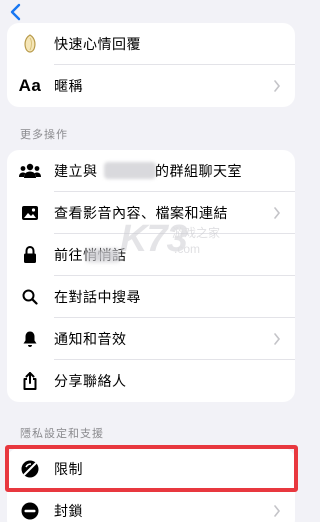  I want to click on watermark: K73 游戏之家 .com, so click(175, 245).